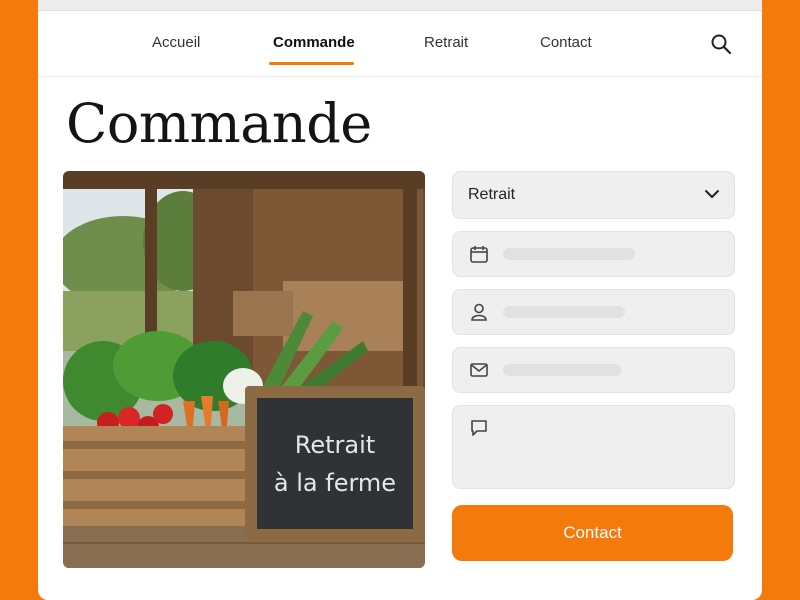  What do you see at coordinates (479, 254) in the screenshot?
I see `calendar-icon` at bounding box center [479, 254].